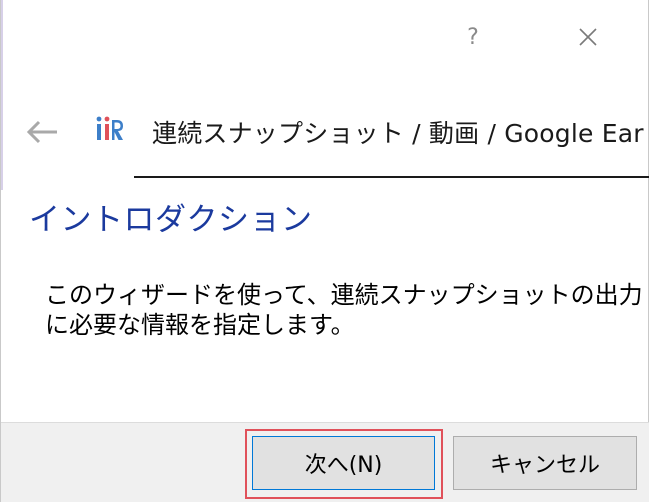 This screenshot has height=502, width=649. I want to click on back-arrow-icon, so click(41, 132).